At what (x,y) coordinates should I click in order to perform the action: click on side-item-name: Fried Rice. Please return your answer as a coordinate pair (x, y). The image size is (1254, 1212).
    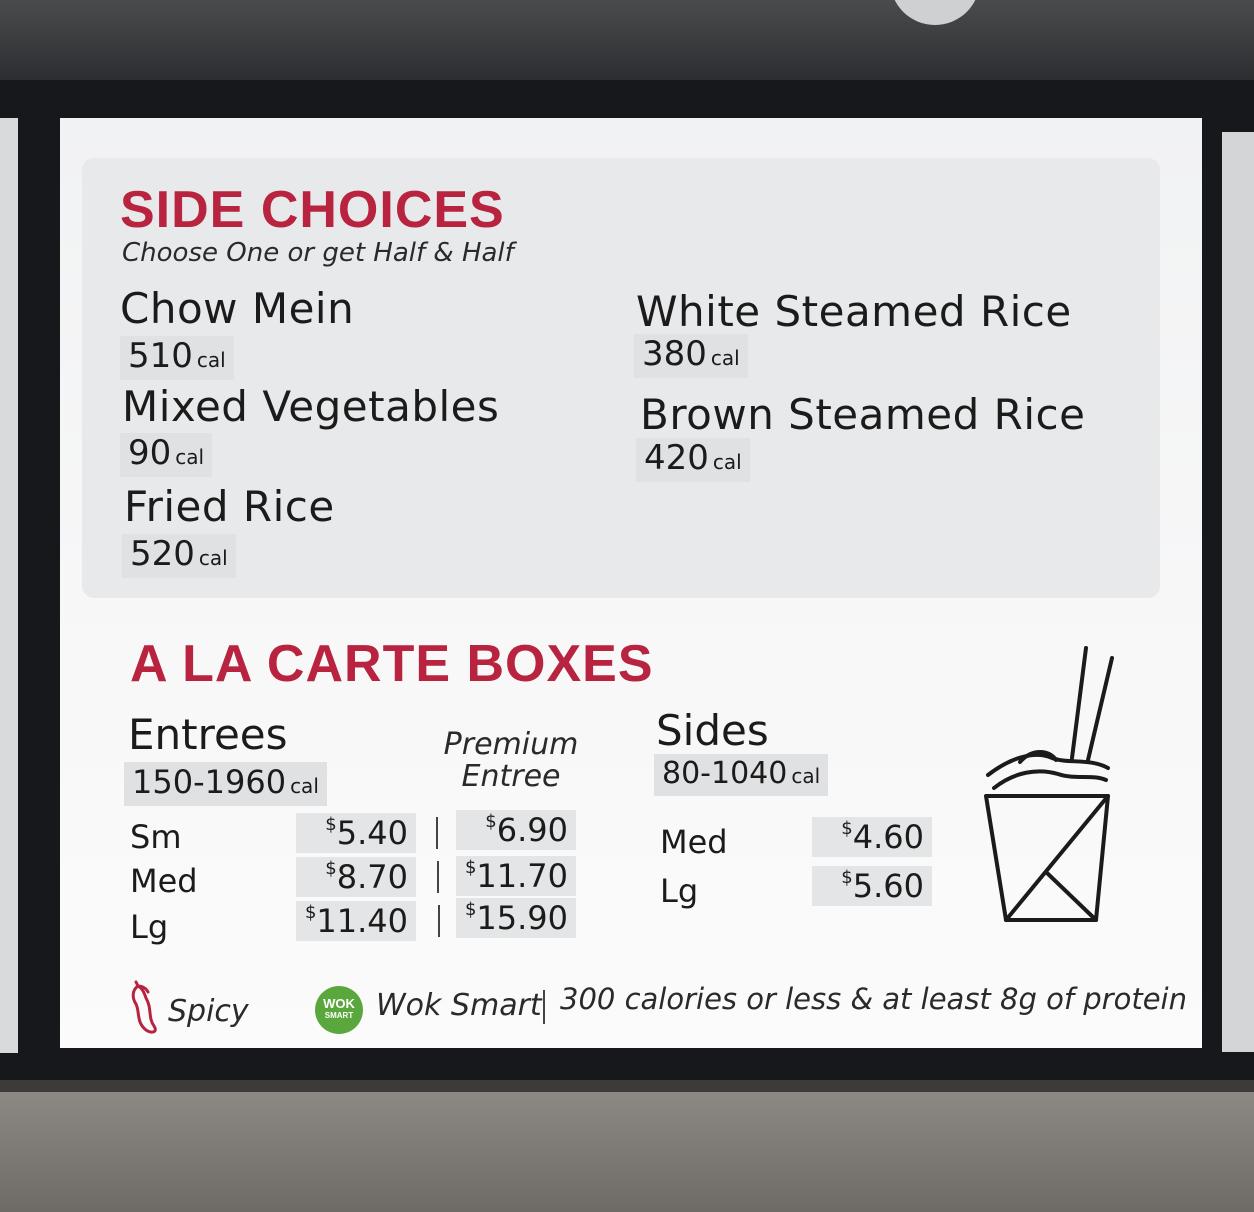
    Looking at the image, I should click on (229, 506).